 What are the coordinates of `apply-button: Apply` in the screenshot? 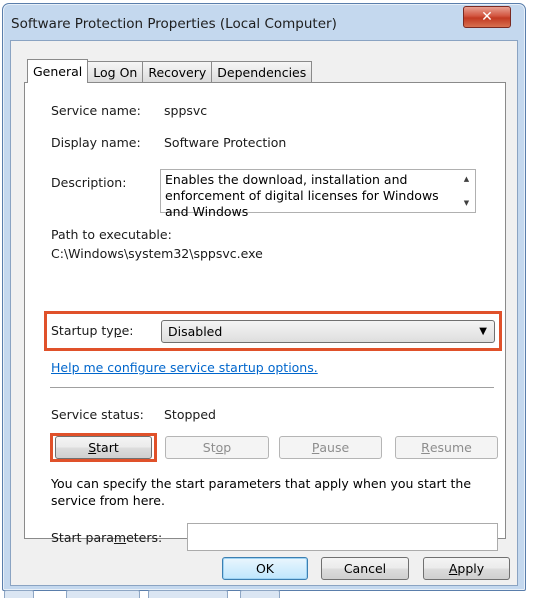 It's located at (466, 568).